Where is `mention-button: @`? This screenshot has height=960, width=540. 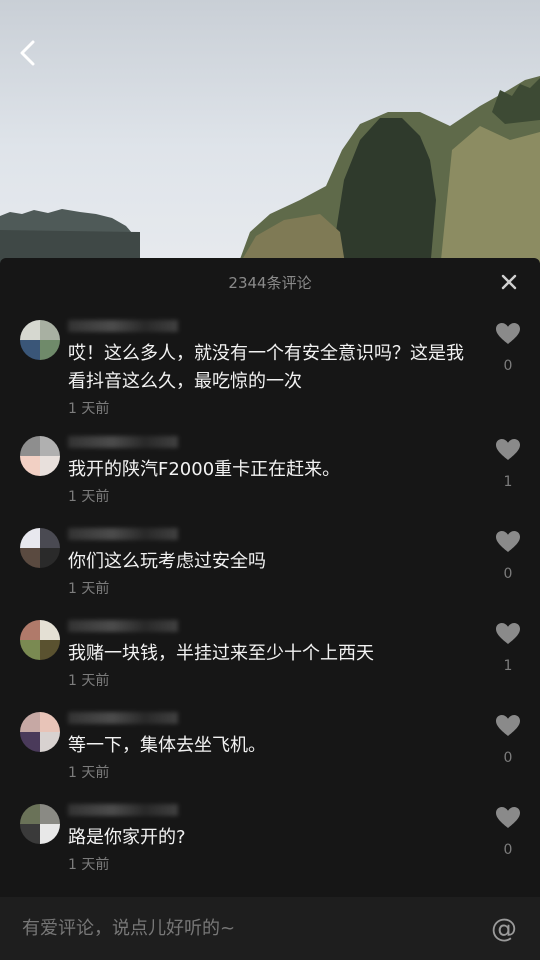
mention-button: @ is located at coordinates (504, 929).